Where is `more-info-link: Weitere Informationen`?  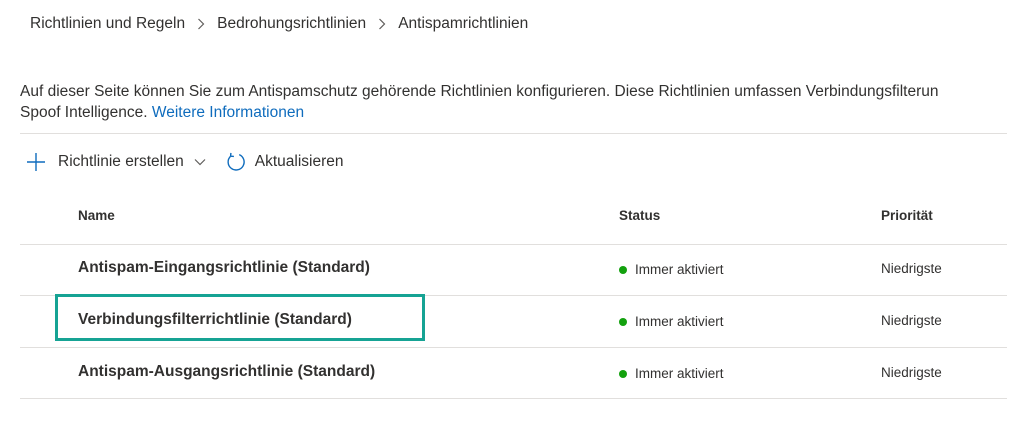
more-info-link: Weitere Informationen is located at coordinates (228, 112).